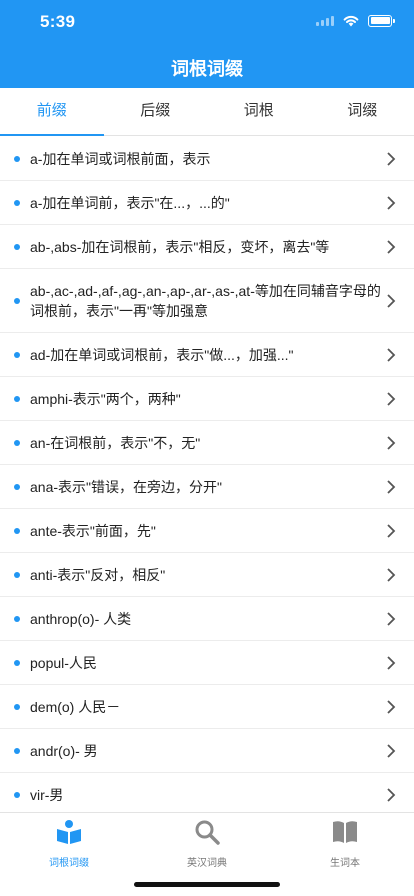 This screenshot has height=896, width=414. I want to click on list-item-text: ad-加在单词或词根前，表示"做...，加强...", so click(162, 354).